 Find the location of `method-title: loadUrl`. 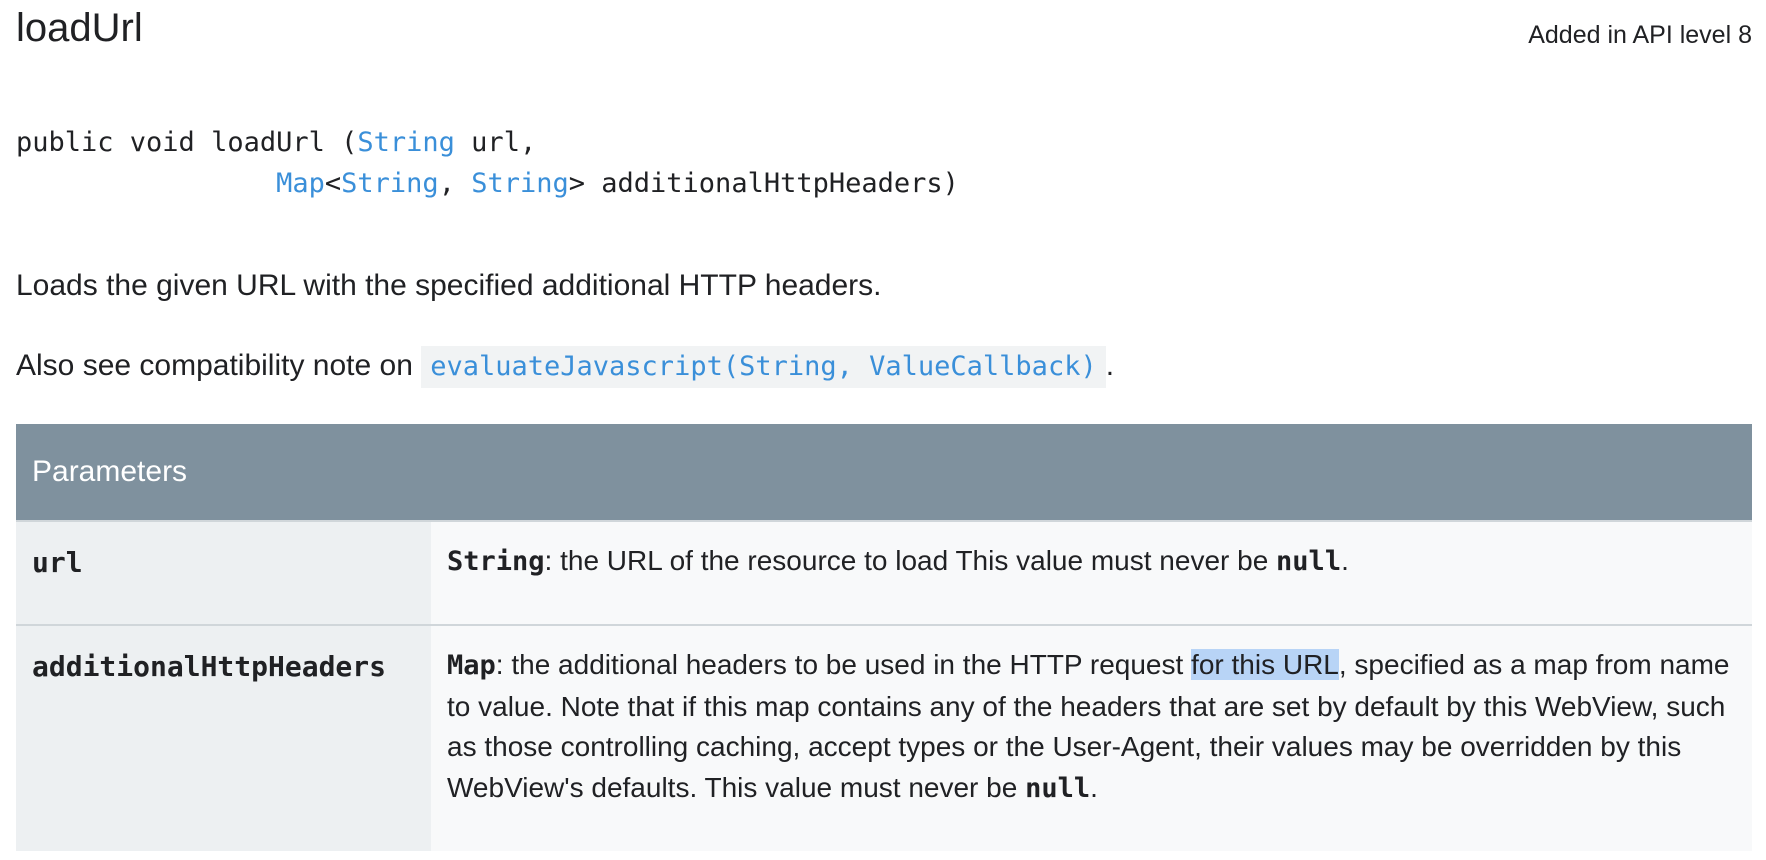

method-title: loadUrl is located at coordinates (79, 28).